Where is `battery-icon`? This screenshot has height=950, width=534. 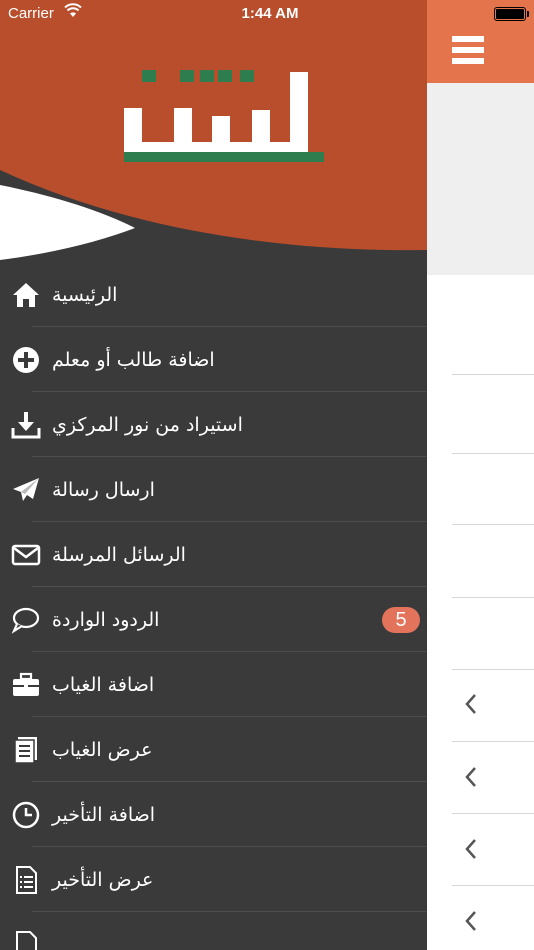 battery-icon is located at coordinates (511, 14).